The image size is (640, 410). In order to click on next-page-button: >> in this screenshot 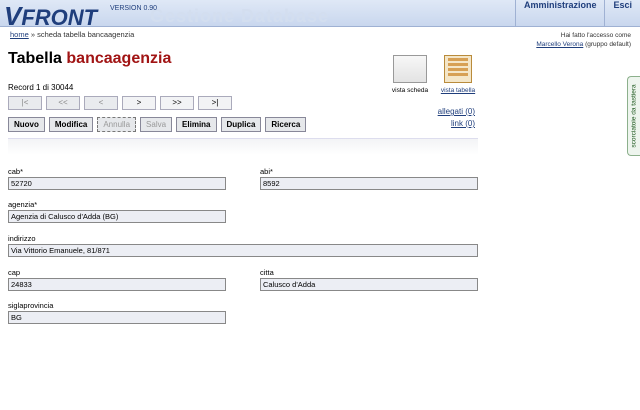, I will do `click(177, 103)`.